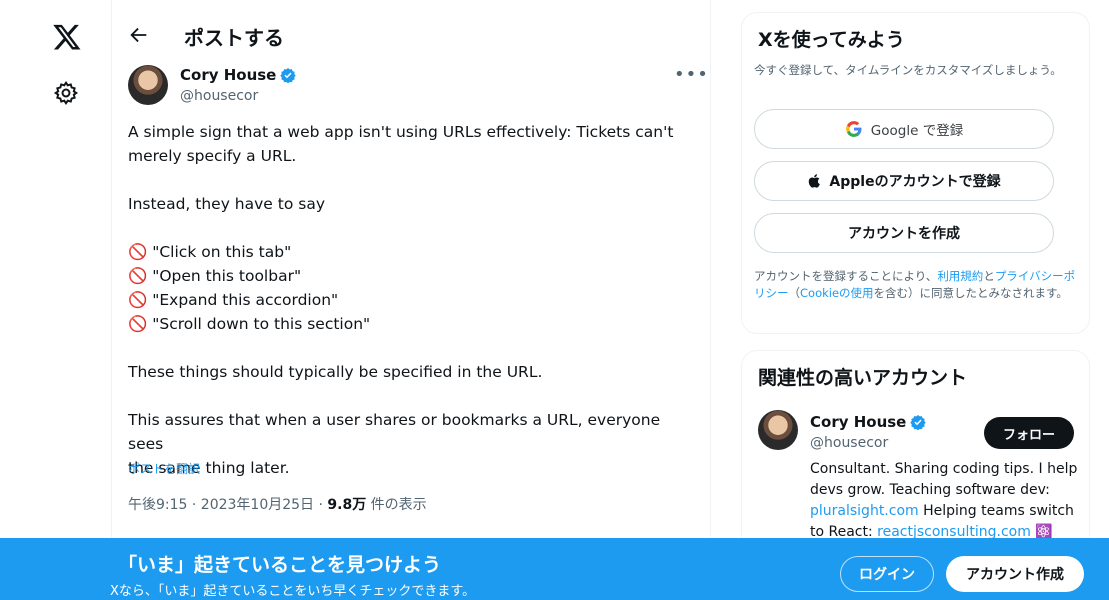  Describe the element at coordinates (815, 181) in the screenshot. I see `apple-icon` at that location.